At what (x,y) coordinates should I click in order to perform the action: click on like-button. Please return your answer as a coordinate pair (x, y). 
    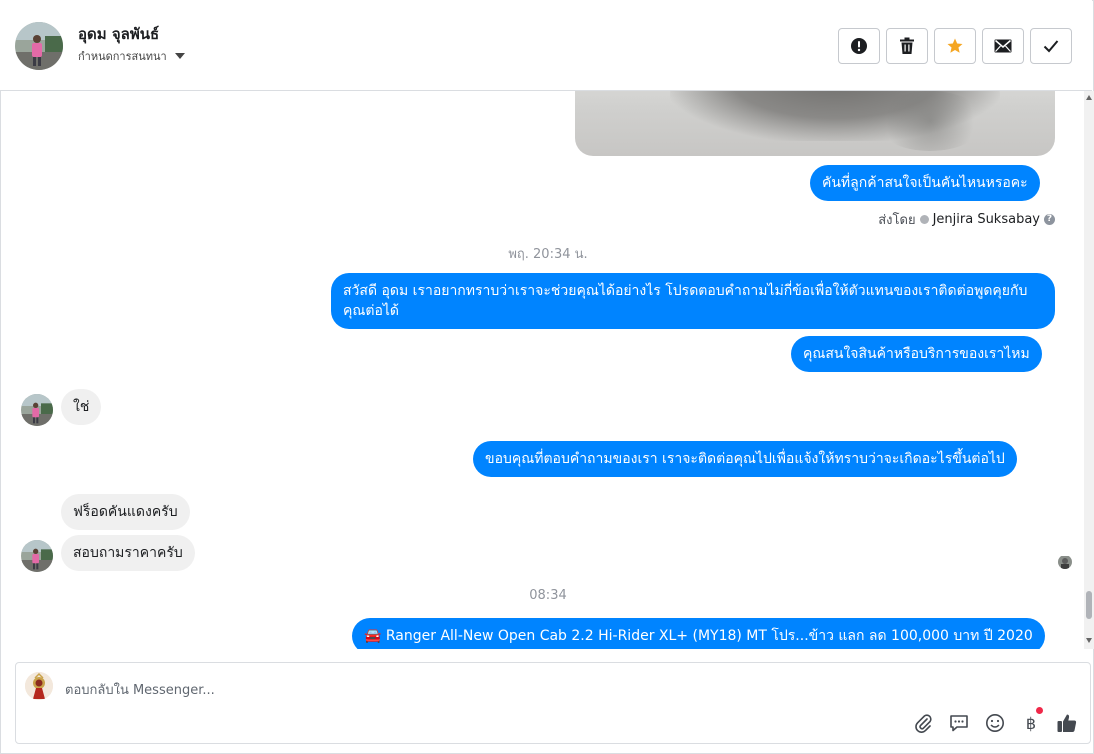
    Looking at the image, I should click on (1067, 723).